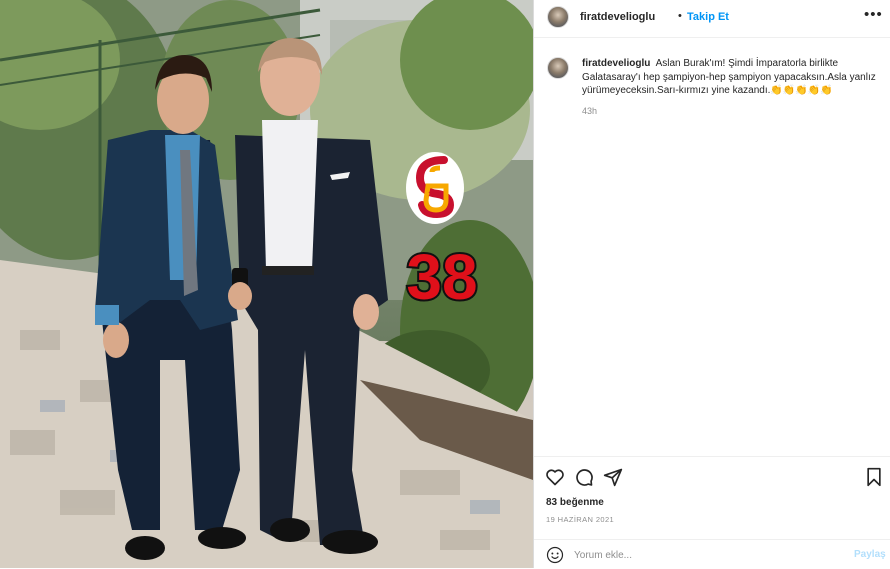 This screenshot has height=569, width=890. What do you see at coordinates (874, 477) in the screenshot?
I see `bookmark-icon` at bounding box center [874, 477].